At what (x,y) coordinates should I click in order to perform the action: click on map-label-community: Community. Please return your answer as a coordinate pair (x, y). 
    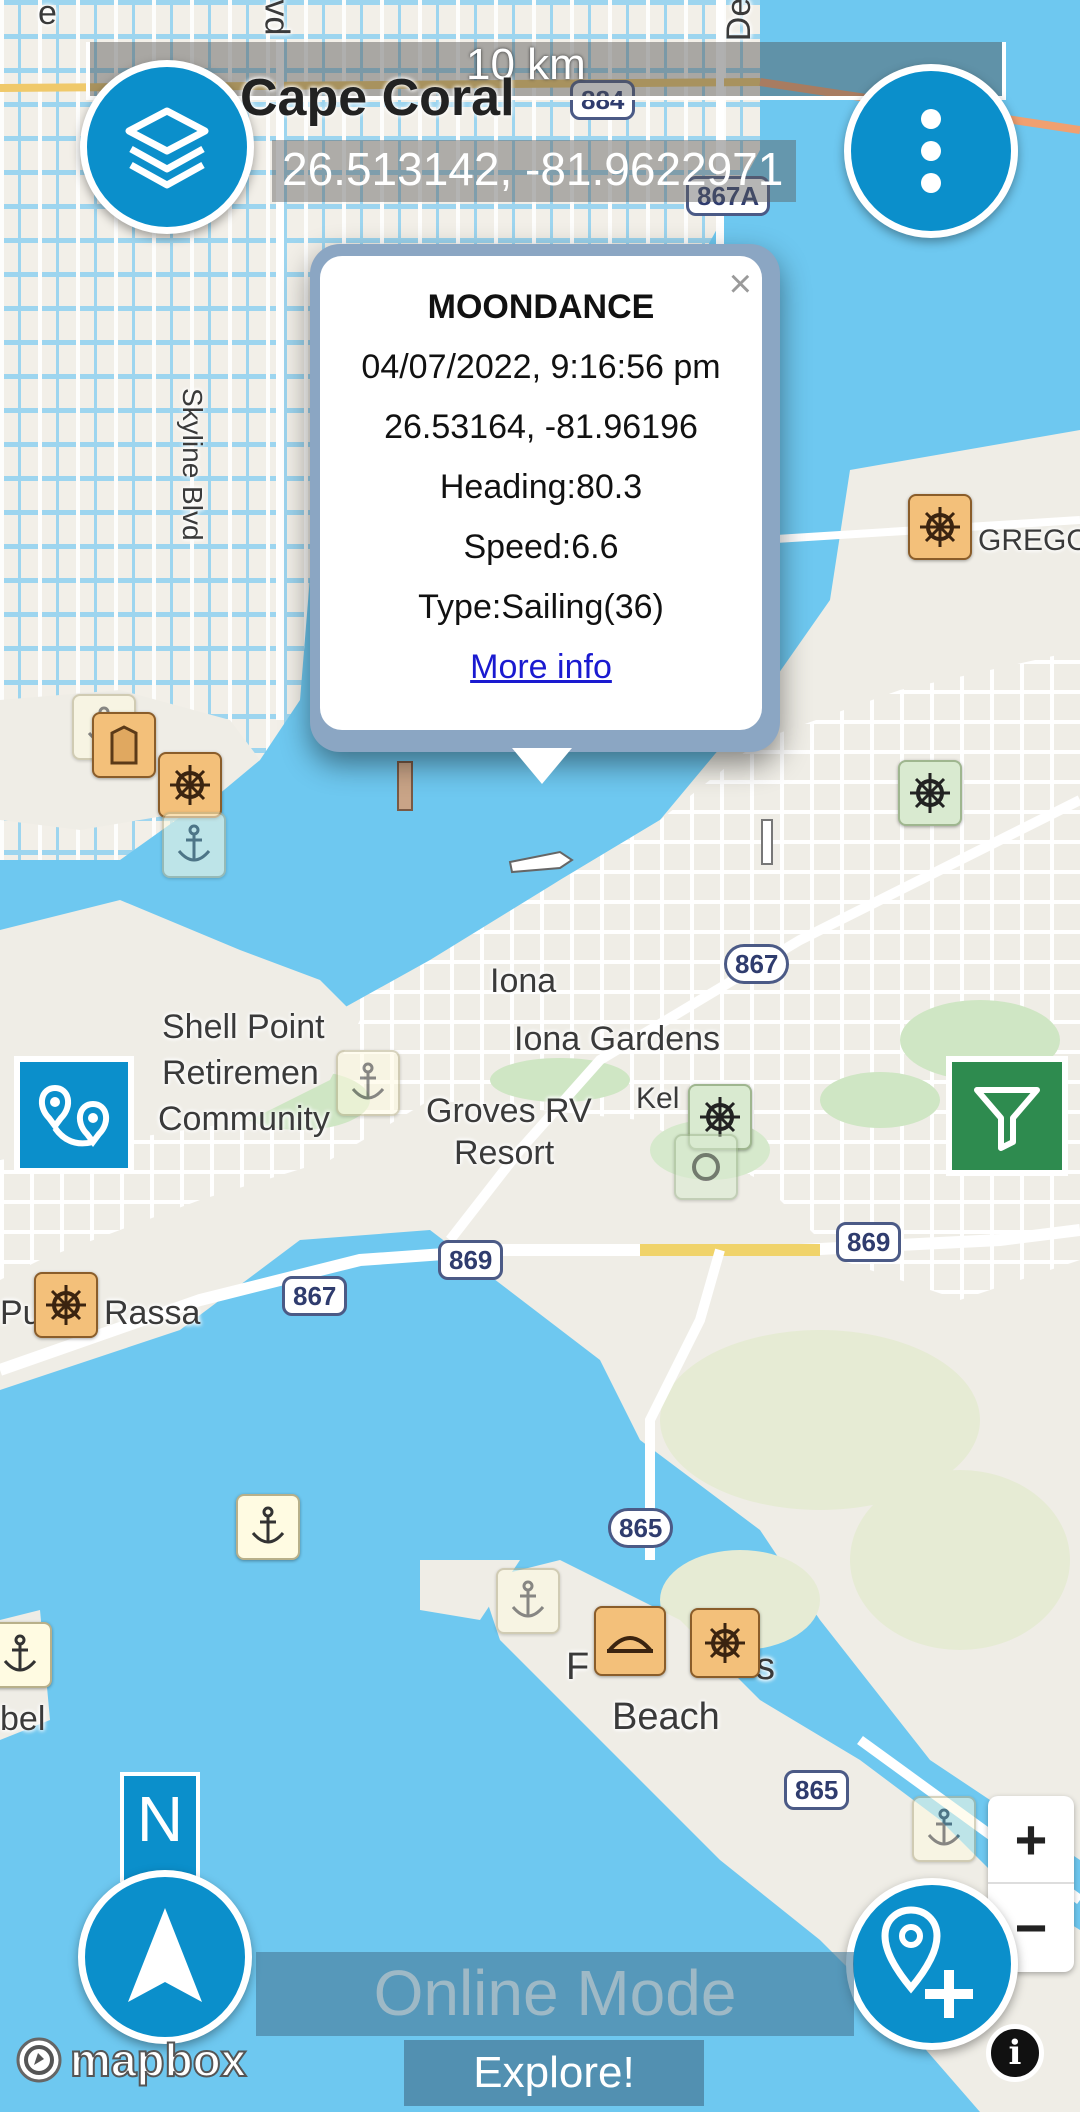
    Looking at the image, I should click on (244, 1119).